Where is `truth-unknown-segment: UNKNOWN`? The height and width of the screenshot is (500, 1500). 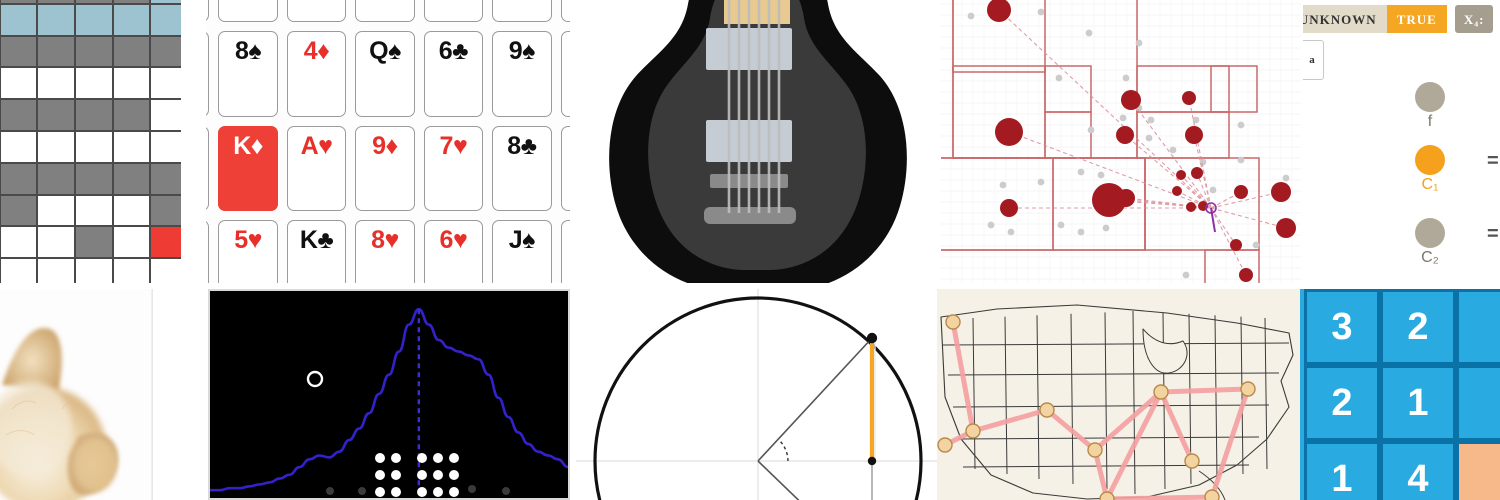
truth-unknown-segment: UNKNOWN is located at coordinates (1345, 19).